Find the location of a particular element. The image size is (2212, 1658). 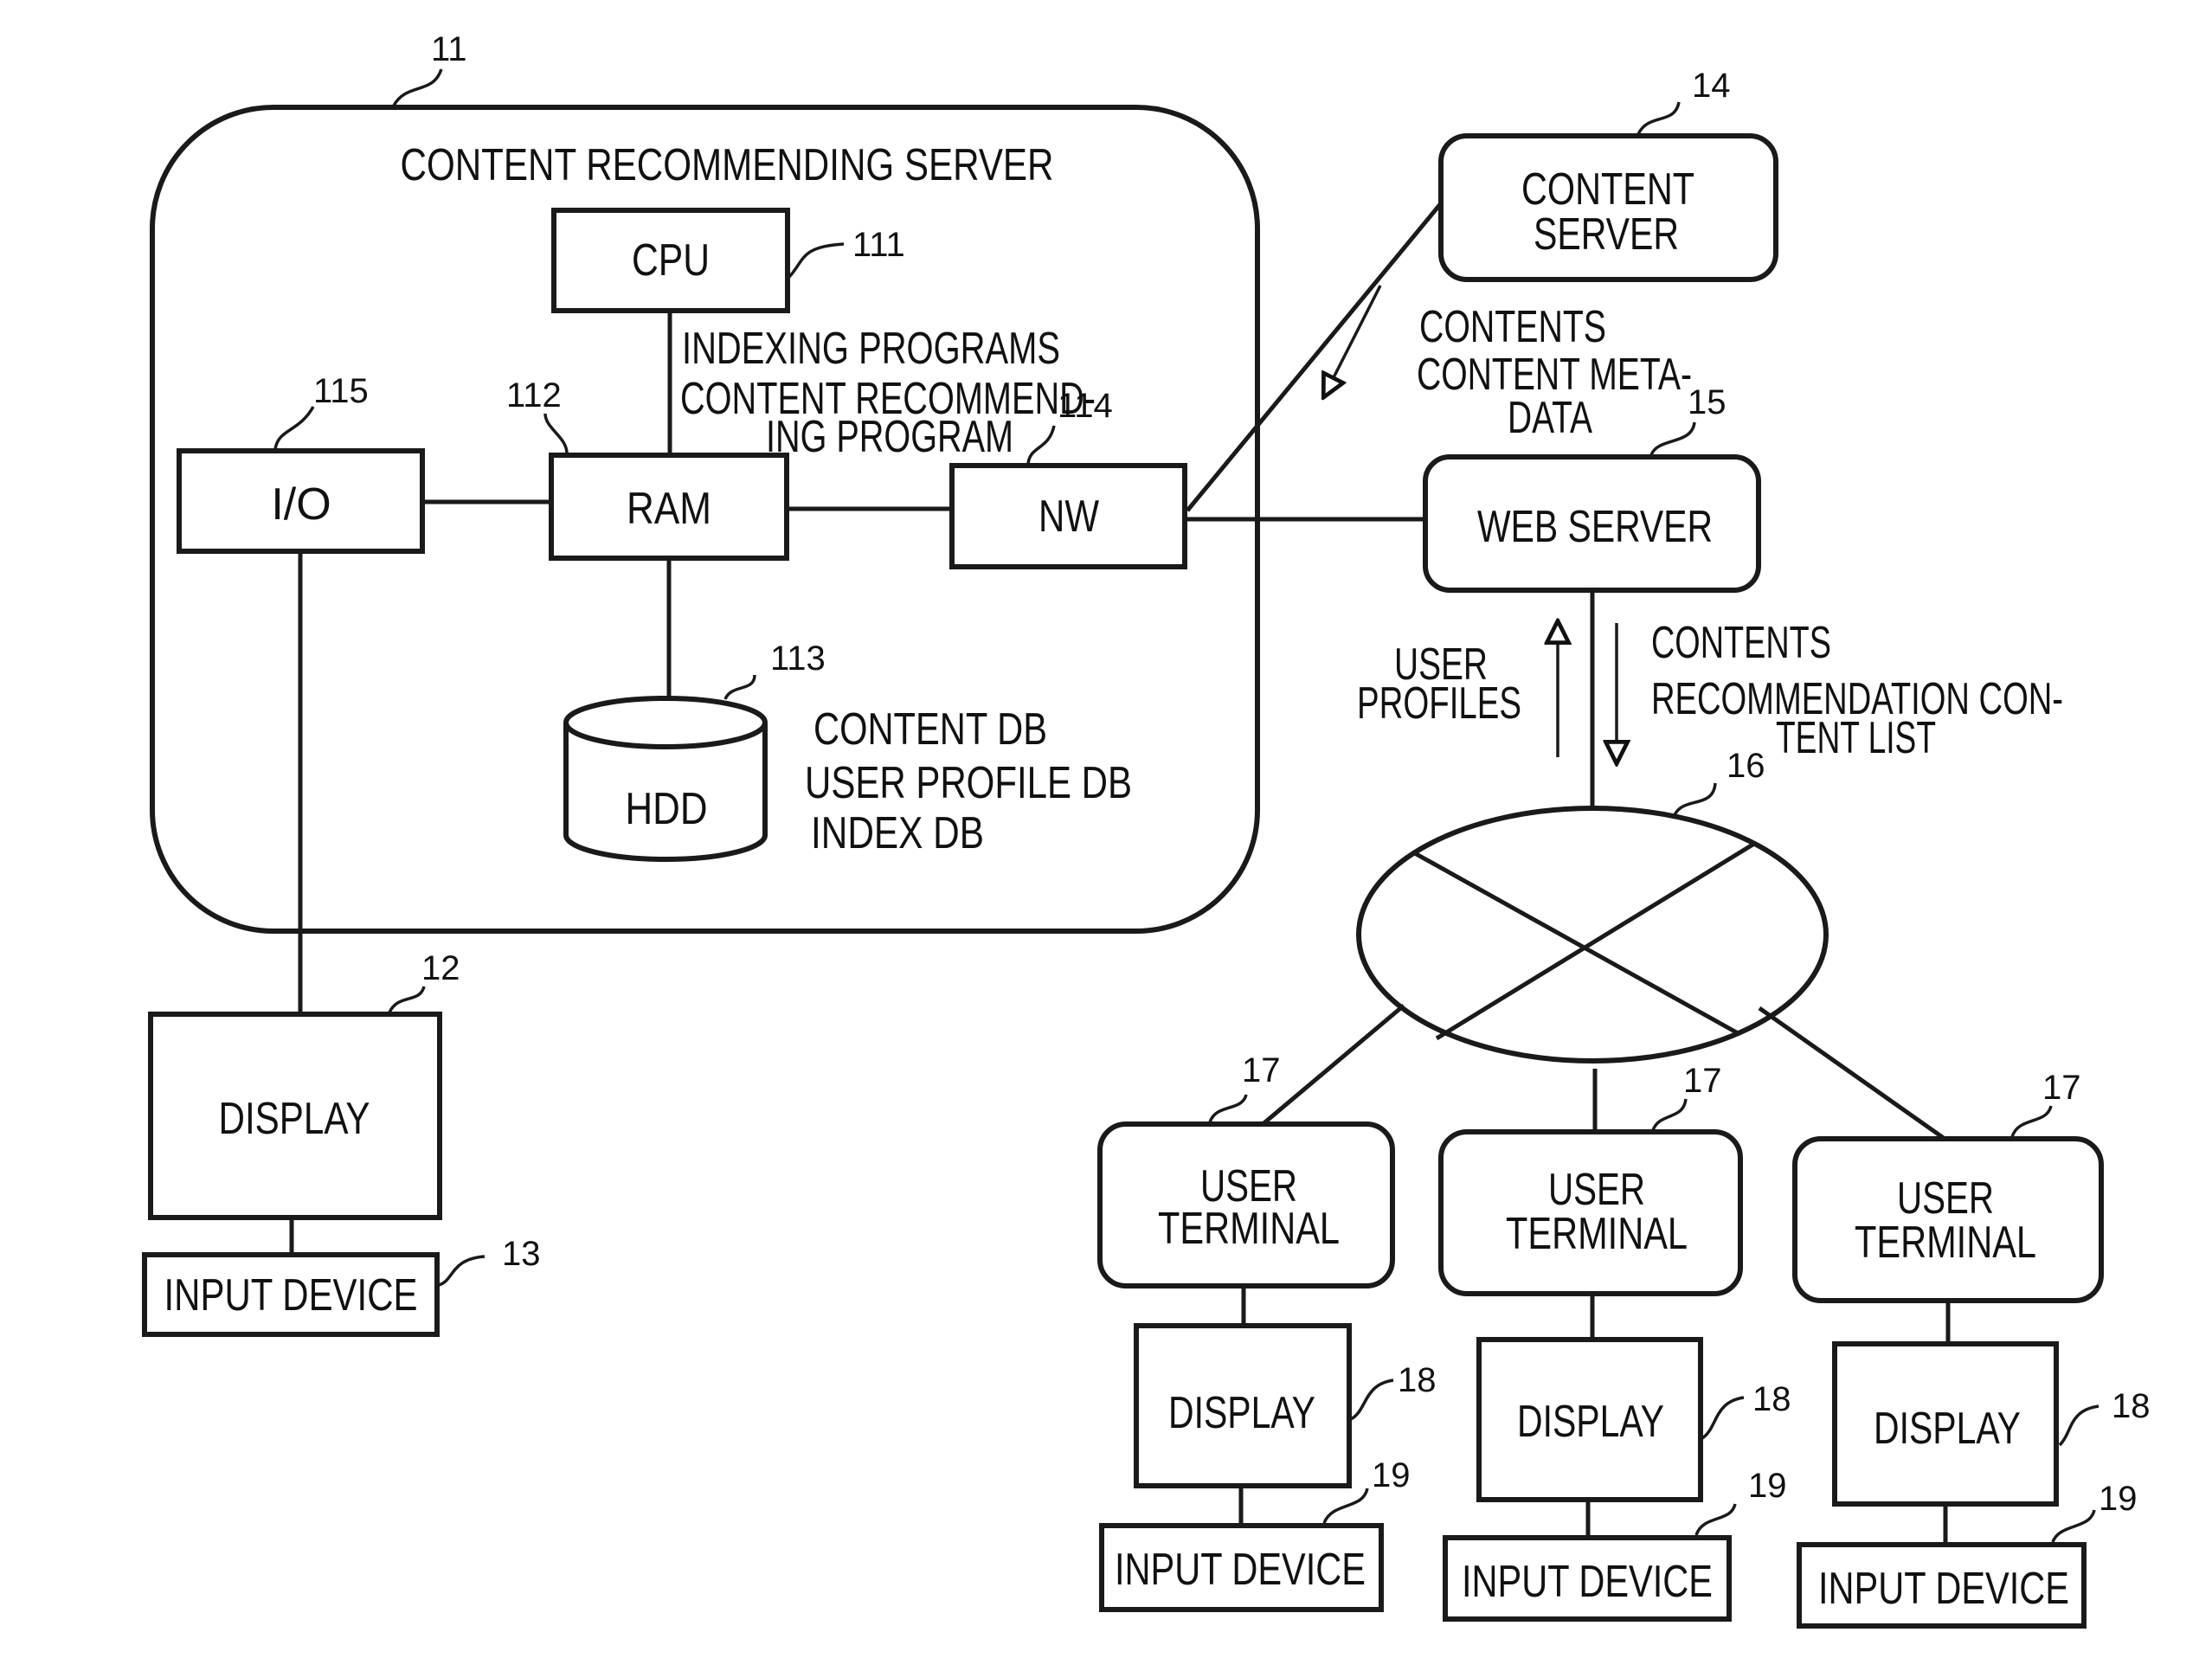

server-ref: 11 is located at coordinates (449, 49).